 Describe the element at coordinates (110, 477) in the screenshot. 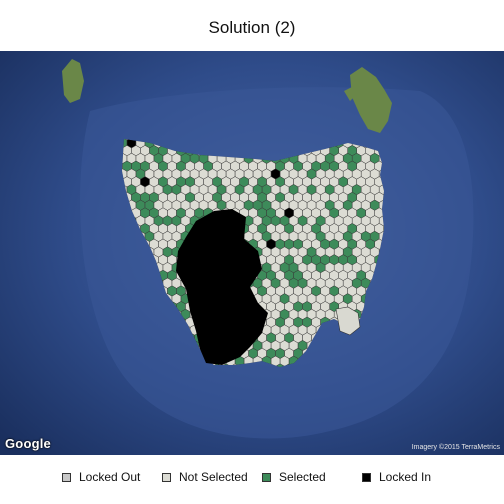

I see `legend-label-locked-out: Locked Out` at that location.